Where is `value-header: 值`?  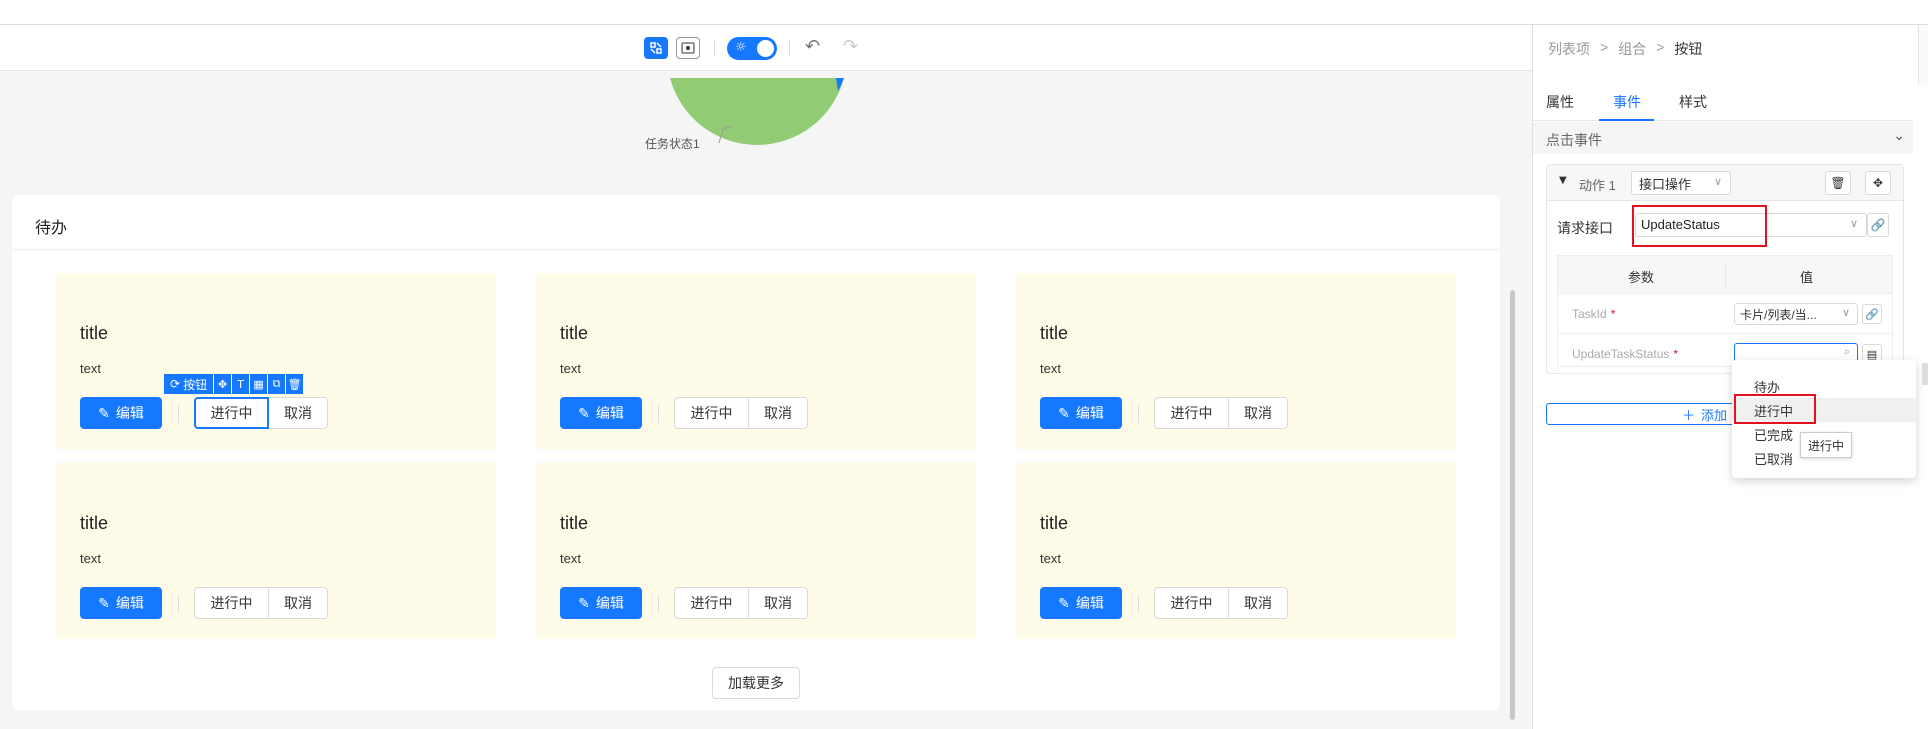 value-header: 值 is located at coordinates (1807, 277).